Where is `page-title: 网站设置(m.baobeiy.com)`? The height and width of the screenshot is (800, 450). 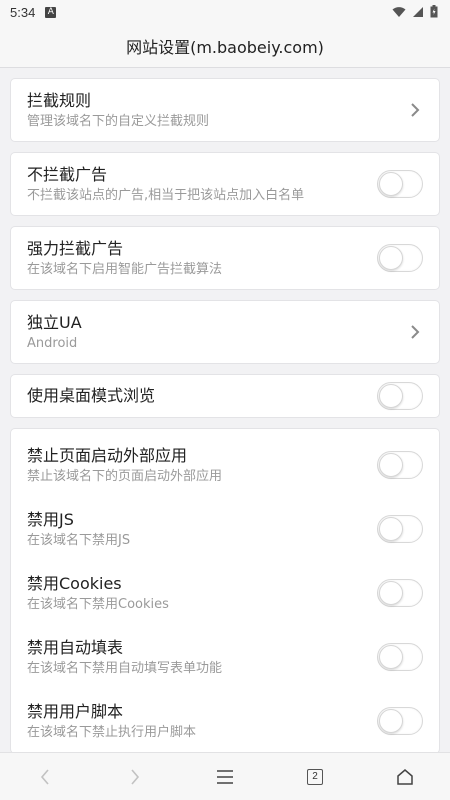 page-title: 网站设置(m.baobeiy.com) is located at coordinates (225, 47).